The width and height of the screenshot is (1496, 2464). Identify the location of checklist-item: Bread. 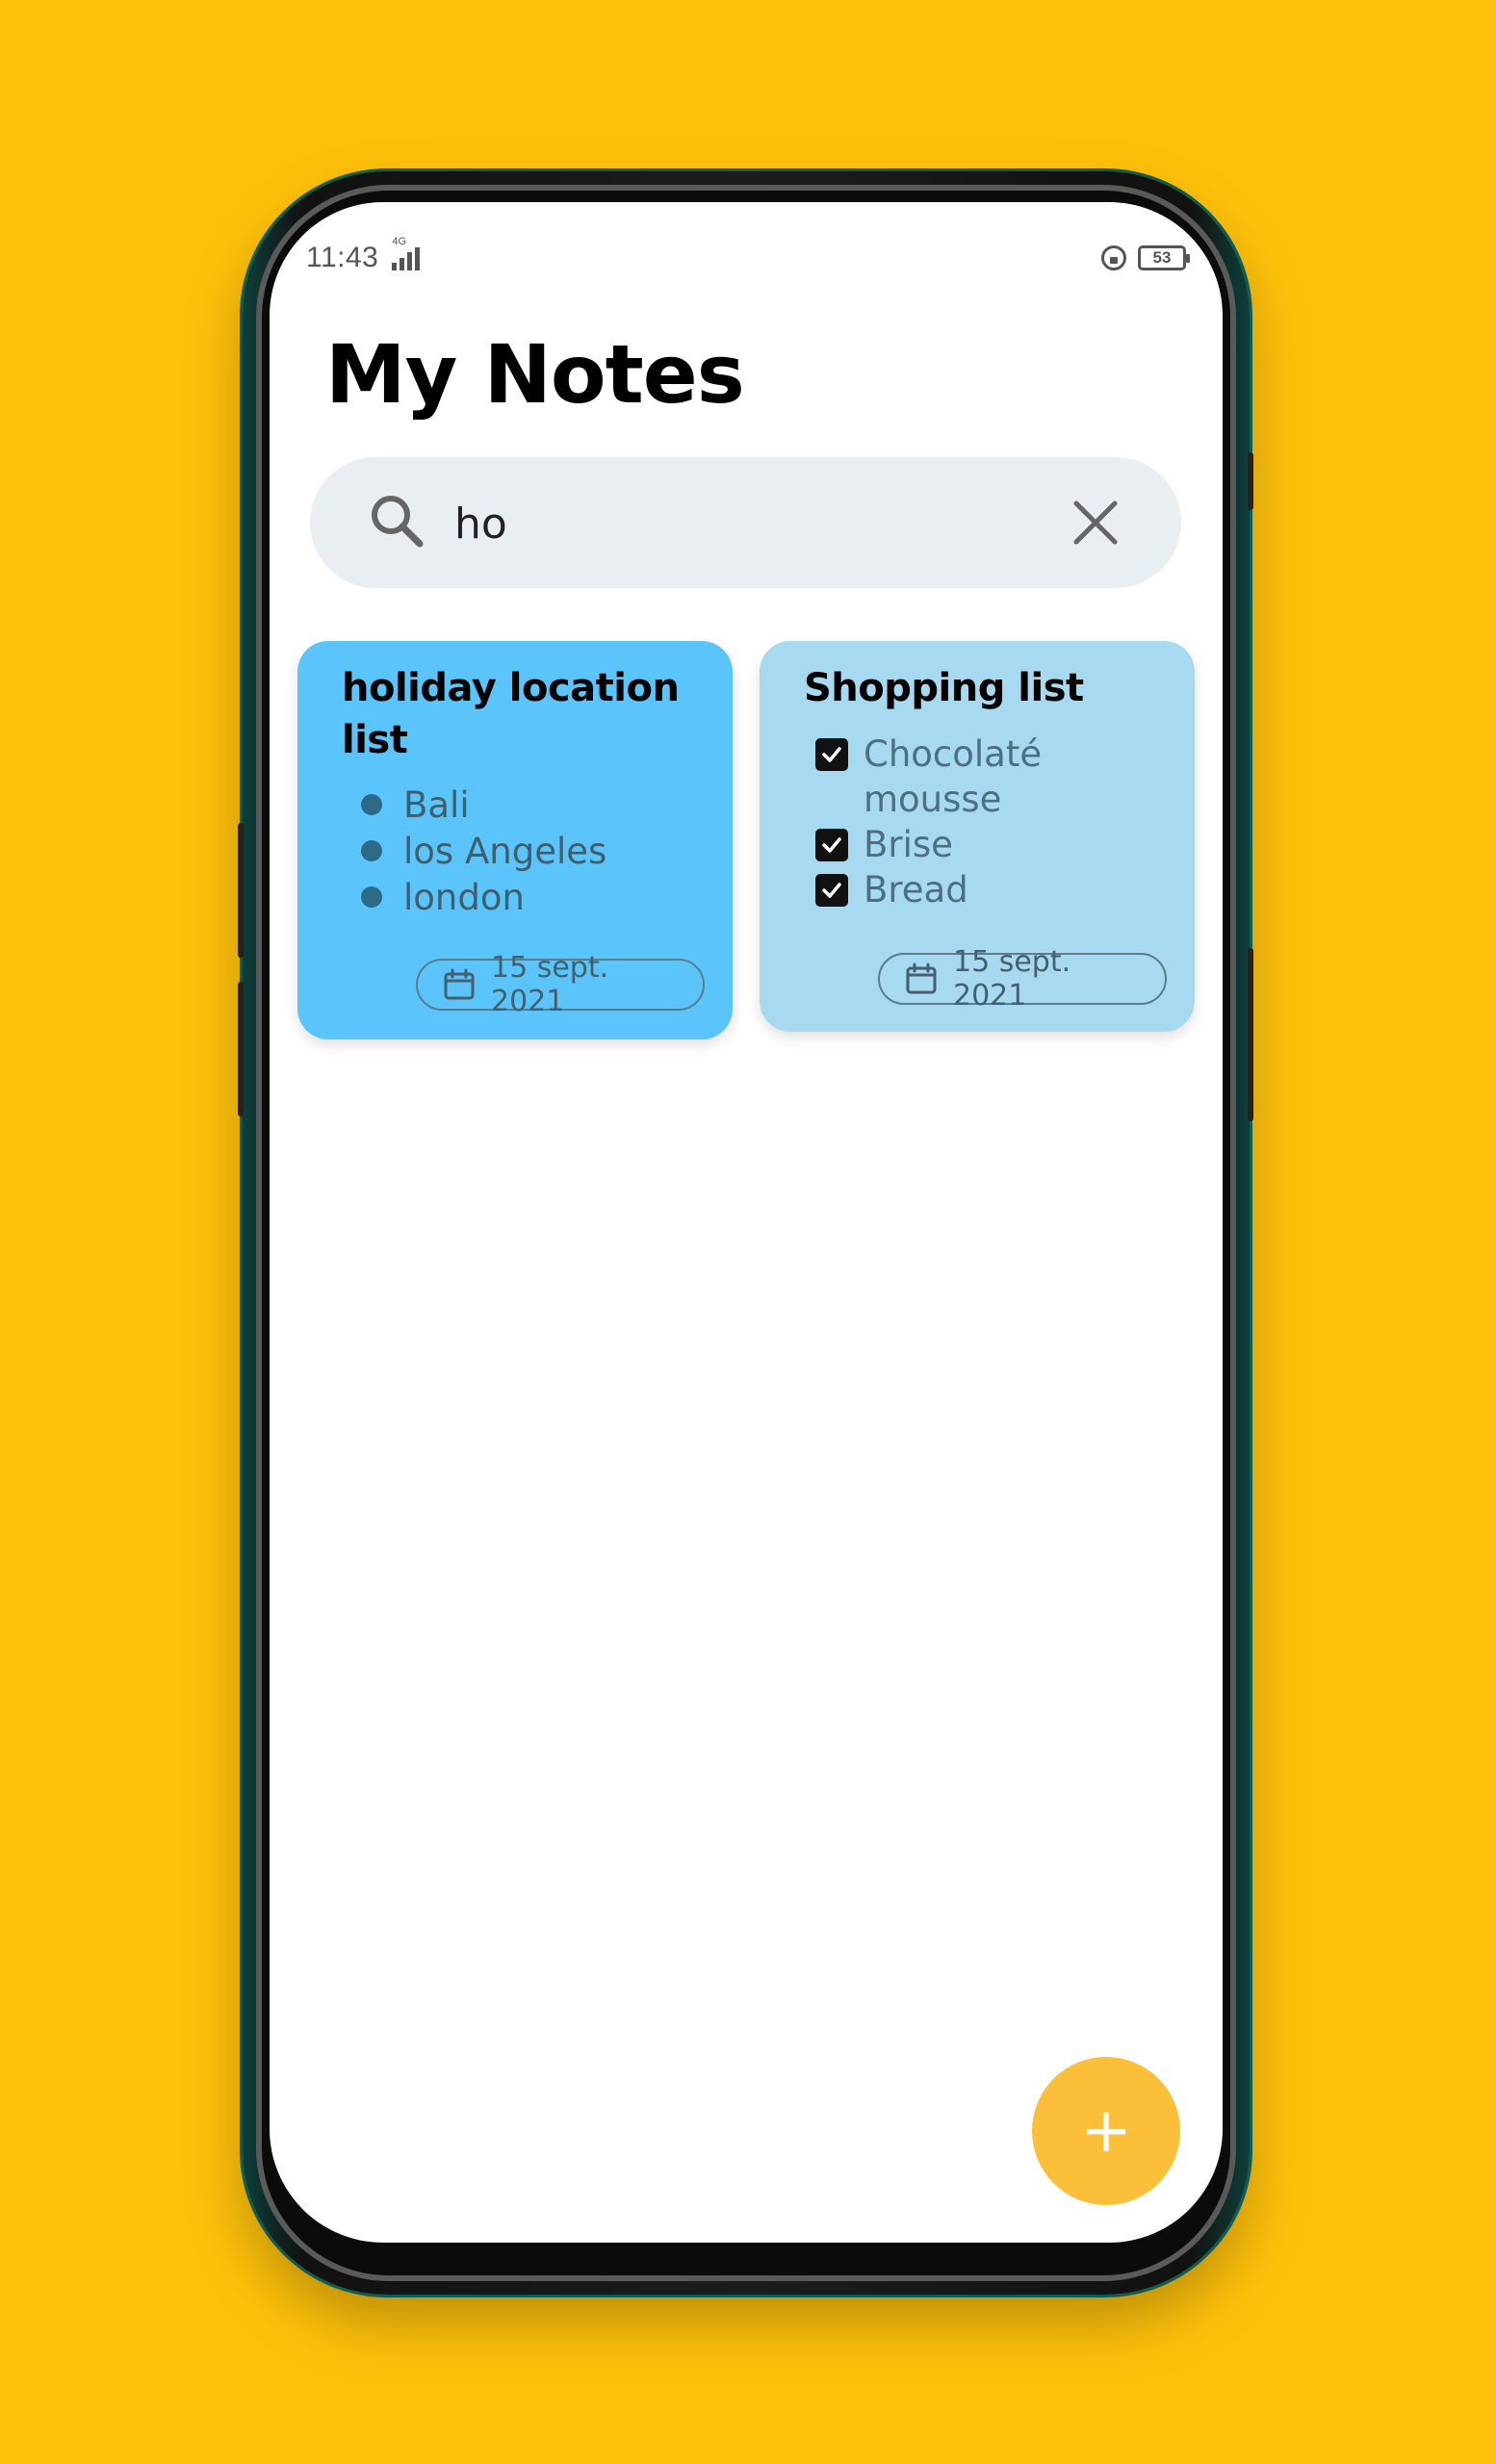
(965, 889).